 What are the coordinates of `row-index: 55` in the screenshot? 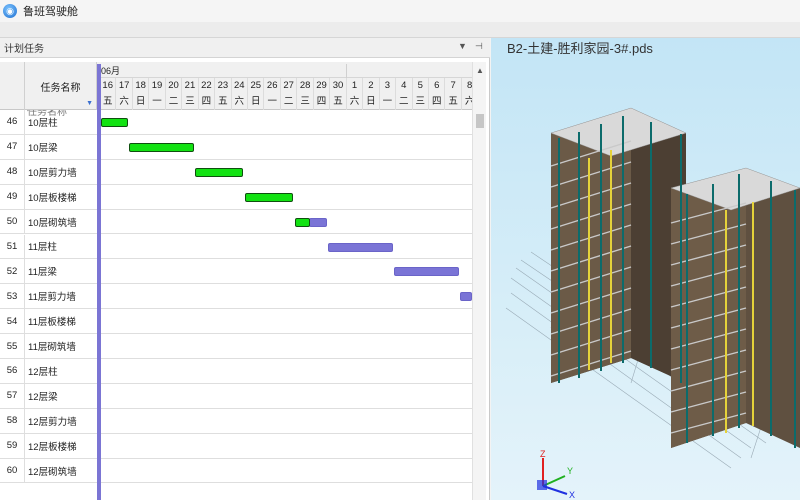 It's located at (12, 346).